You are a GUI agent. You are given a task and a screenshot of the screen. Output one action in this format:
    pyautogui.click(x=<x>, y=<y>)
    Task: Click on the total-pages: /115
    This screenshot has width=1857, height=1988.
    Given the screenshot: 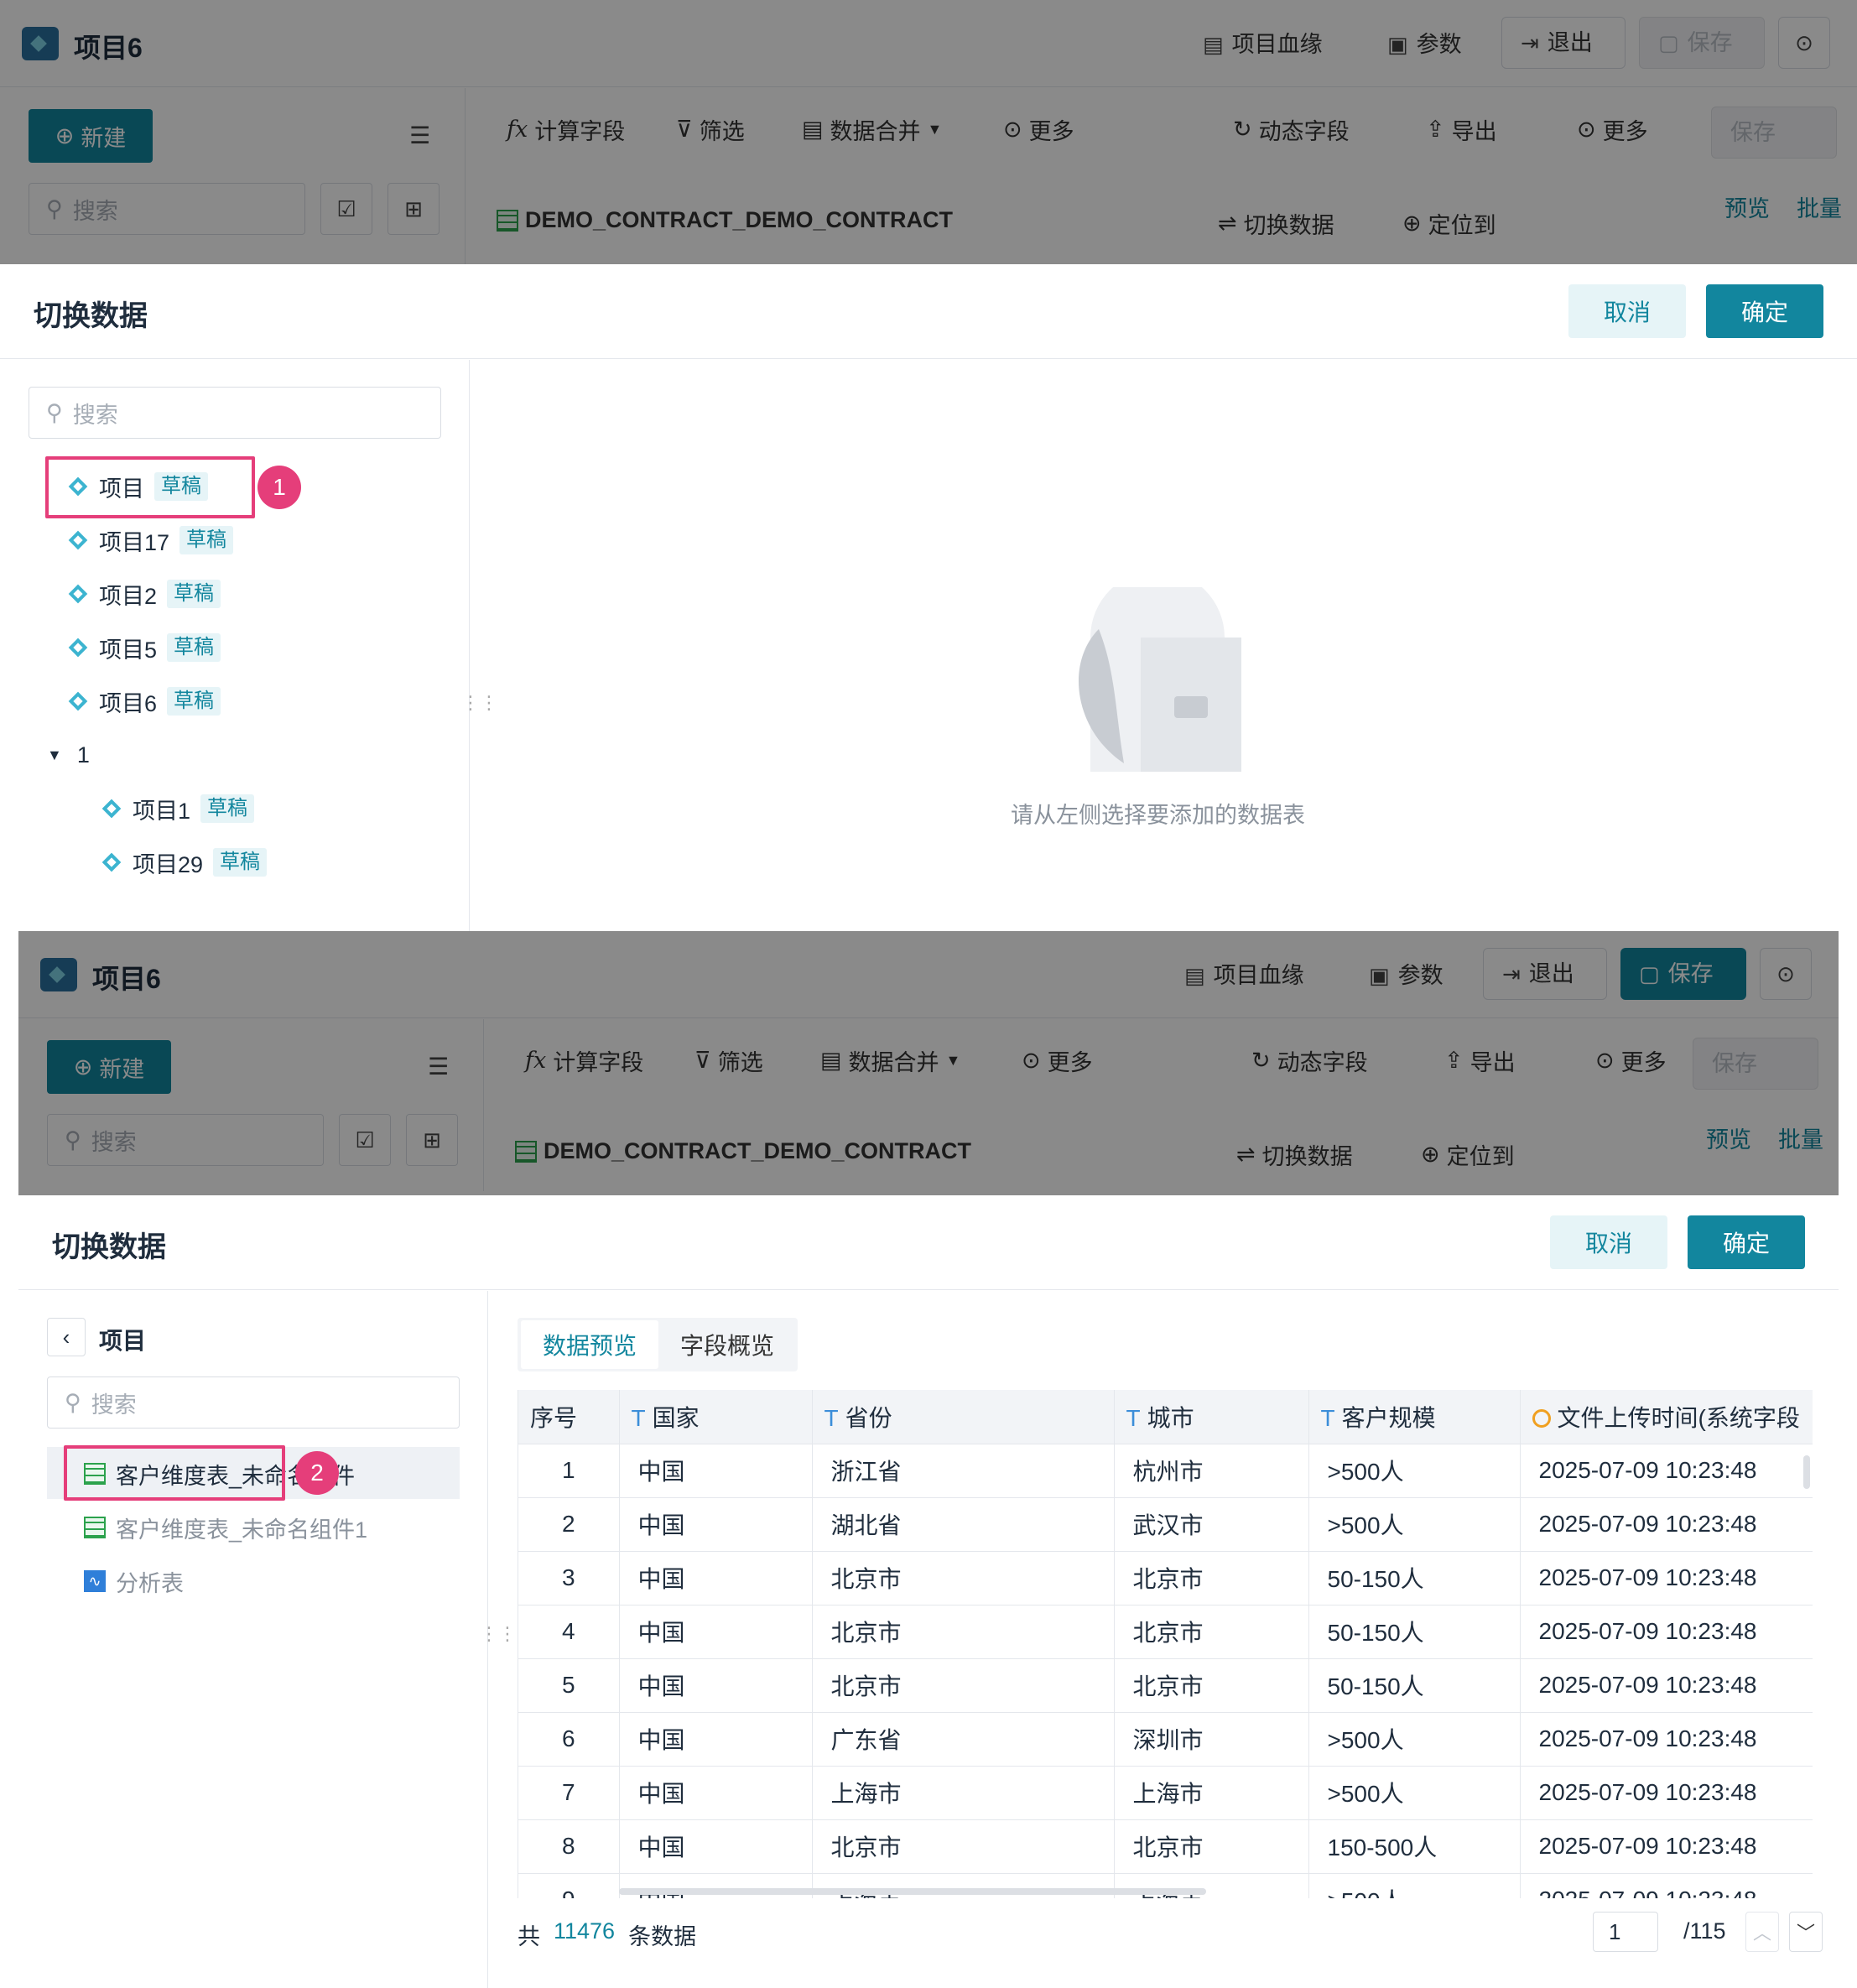 What is the action you would take?
    pyautogui.click(x=1704, y=1931)
    